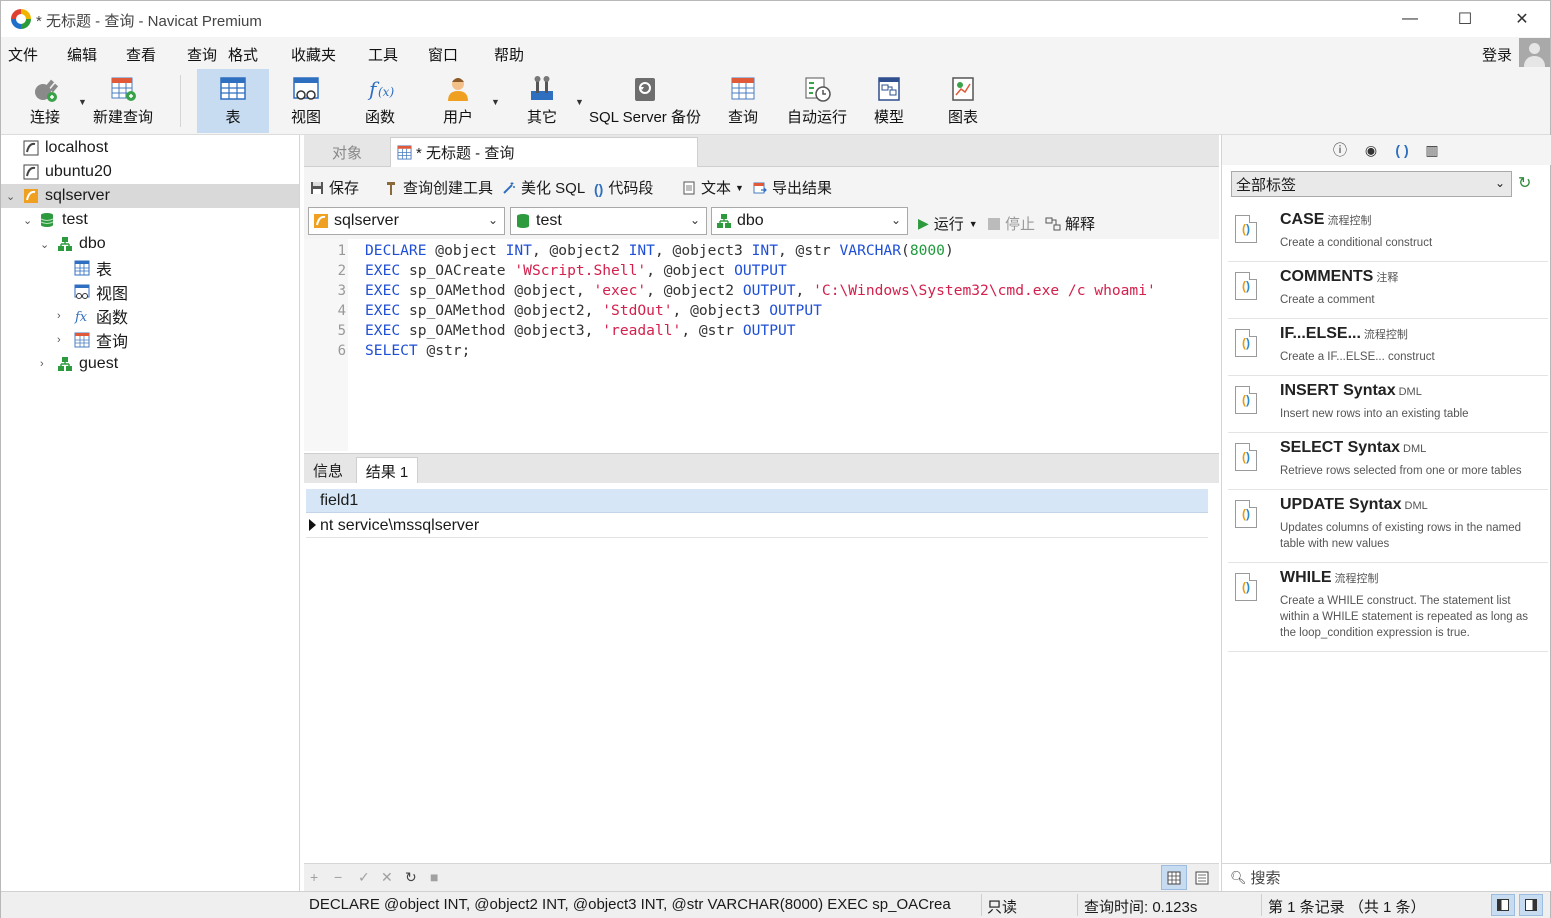  Describe the element at coordinates (150, 220) in the screenshot. I see `tree-item-test: ⌄ test` at that location.